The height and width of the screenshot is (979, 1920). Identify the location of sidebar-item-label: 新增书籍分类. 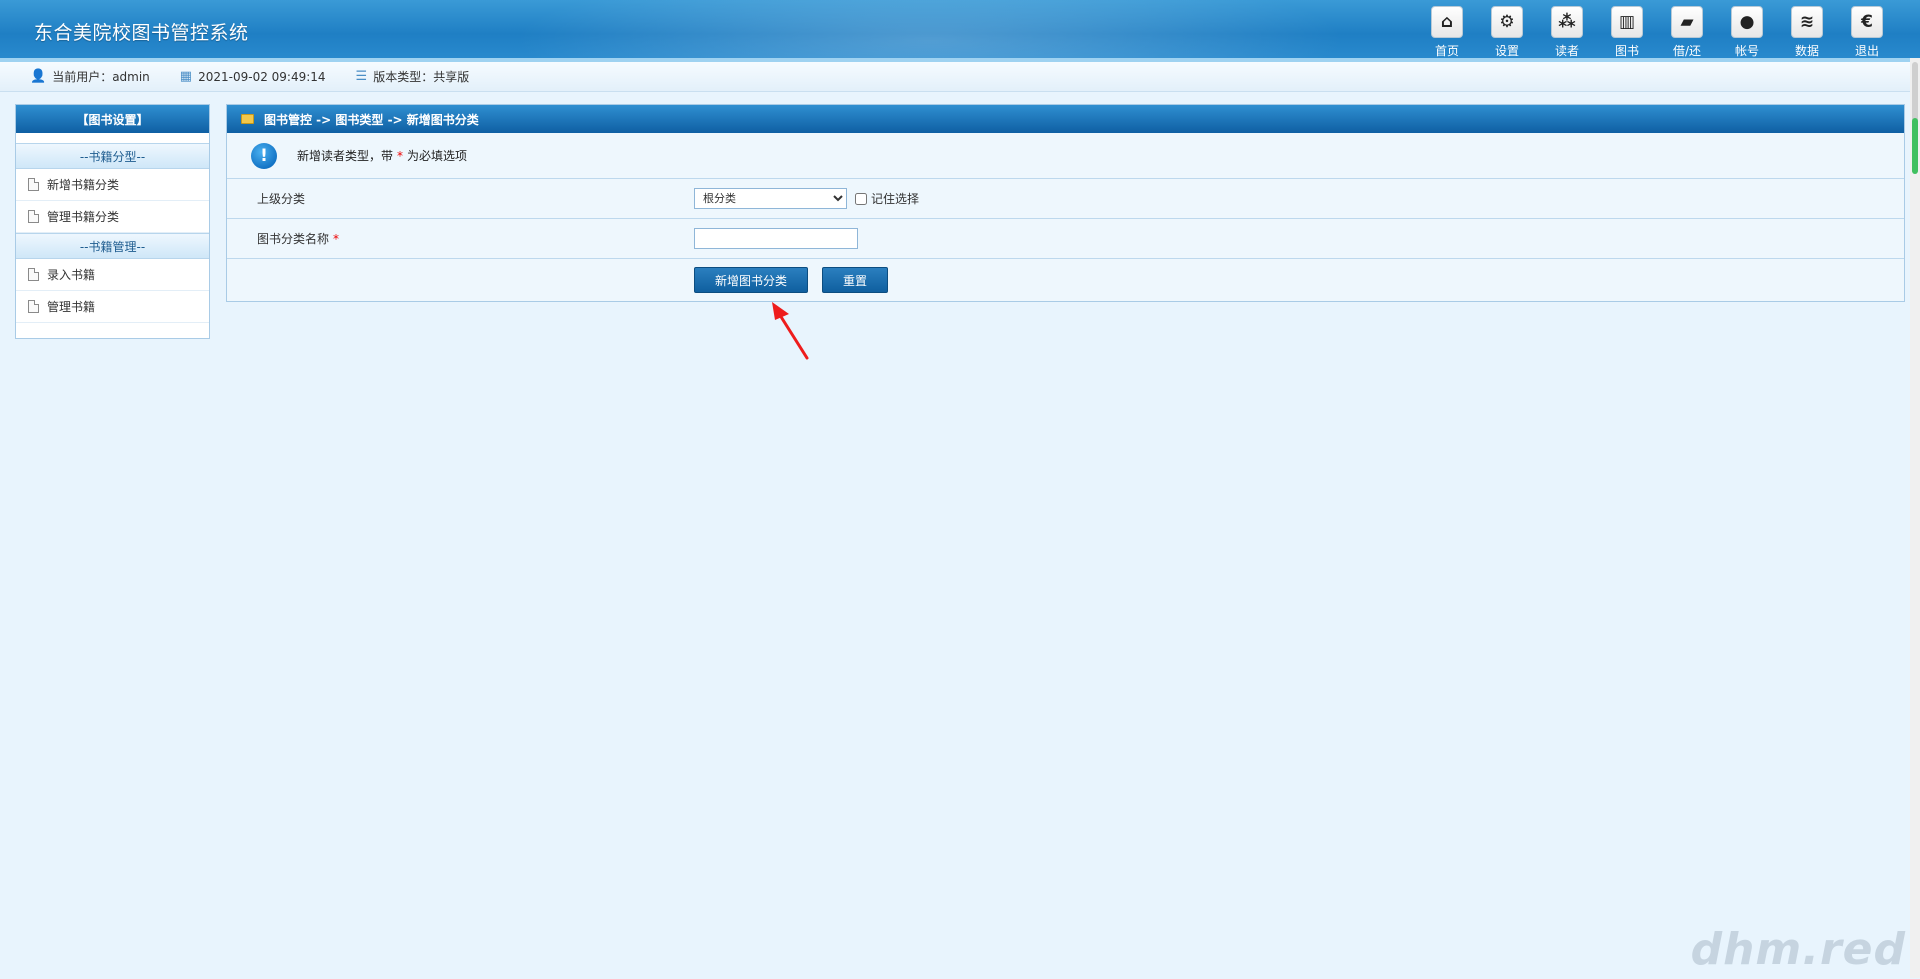
(83, 185).